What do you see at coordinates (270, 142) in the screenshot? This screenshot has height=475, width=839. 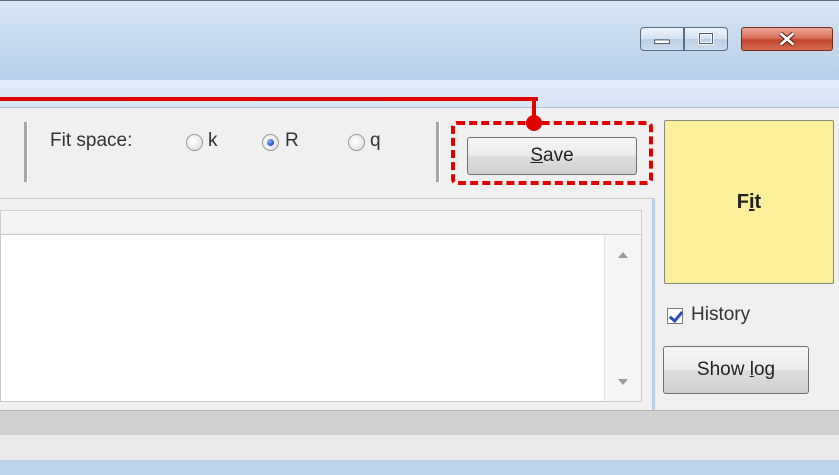 I see `radio-fit-space-r` at bounding box center [270, 142].